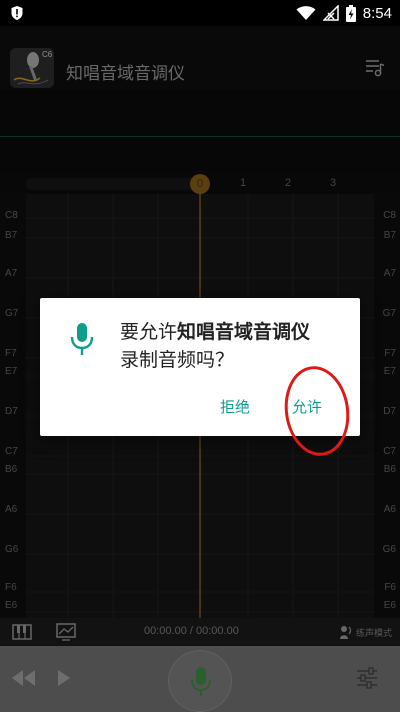 The width and height of the screenshot is (400, 712). Describe the element at coordinates (244, 332) in the screenshot. I see `app-name: 知唱音域音调仪` at that location.